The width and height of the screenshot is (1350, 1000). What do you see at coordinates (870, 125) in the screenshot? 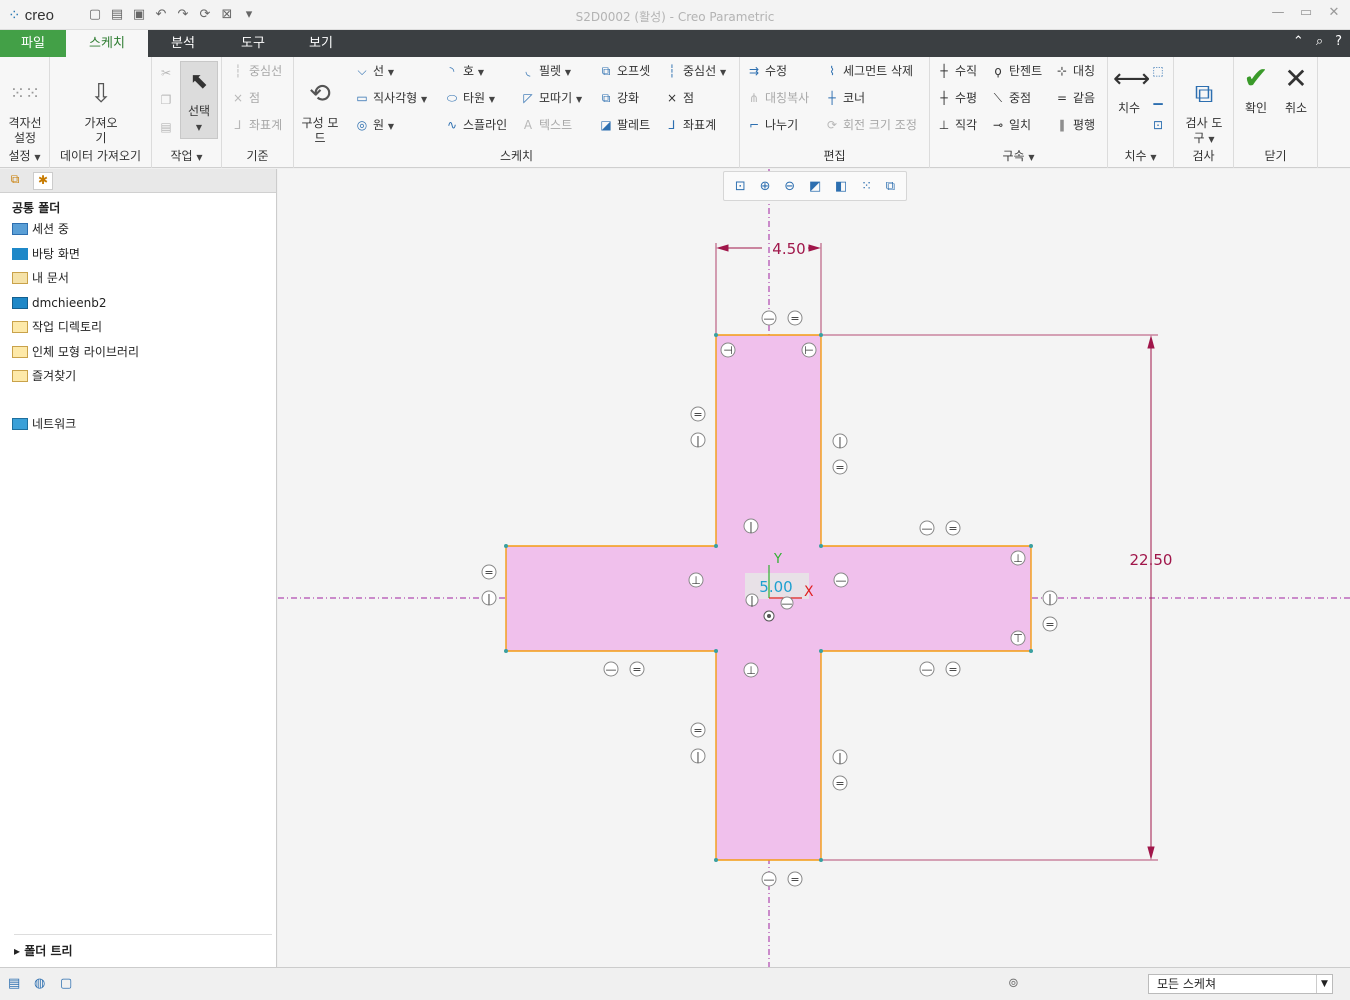
I see `rotate-resize-button: ⟳ 회전 크기 조정` at bounding box center [870, 125].